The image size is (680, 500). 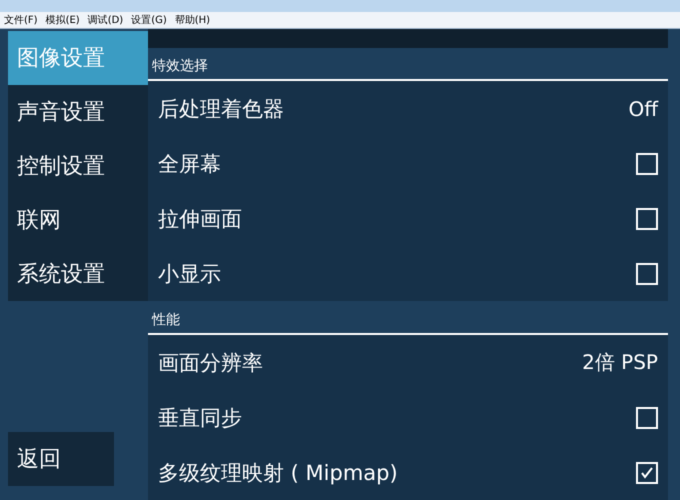 I want to click on setting-label: 全屏幕, so click(x=189, y=164).